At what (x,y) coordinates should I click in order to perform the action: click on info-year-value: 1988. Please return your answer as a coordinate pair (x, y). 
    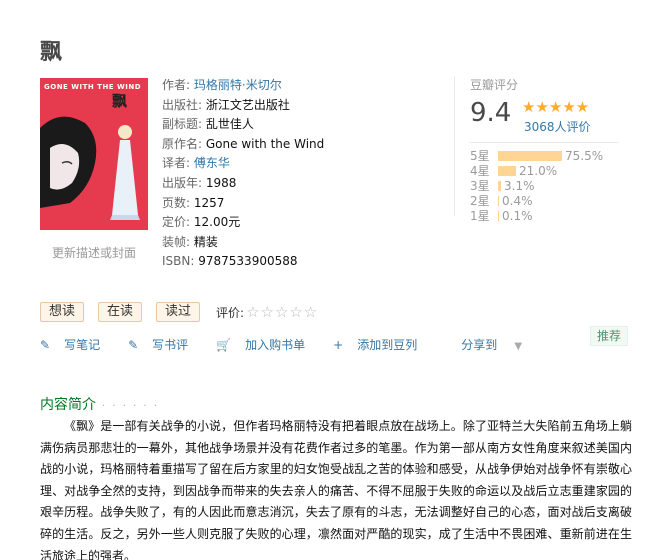
    Looking at the image, I should click on (221, 182).